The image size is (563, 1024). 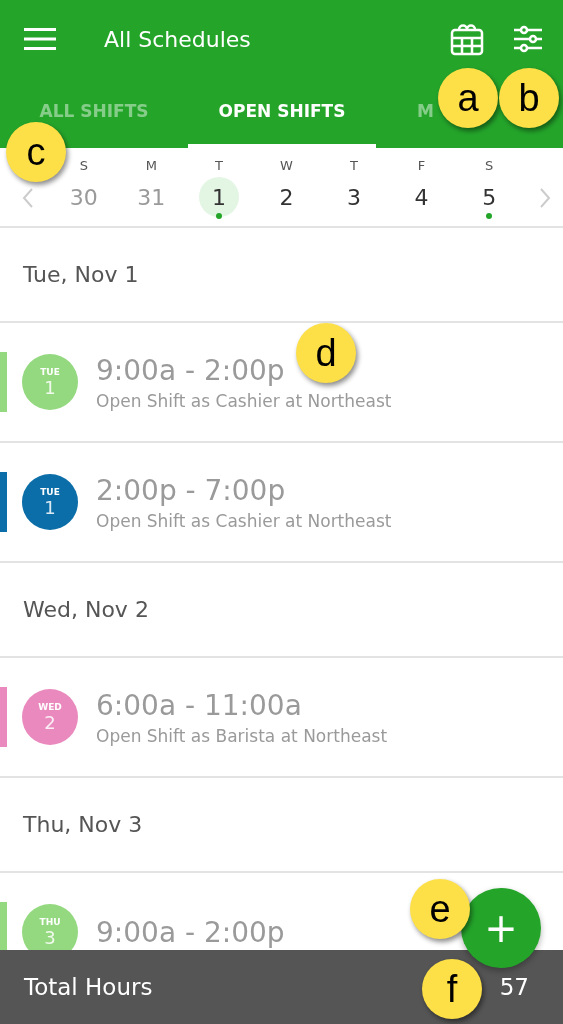 What do you see at coordinates (199, 705) in the screenshot?
I see `shift-time: 6:00a - 11:00a` at bounding box center [199, 705].